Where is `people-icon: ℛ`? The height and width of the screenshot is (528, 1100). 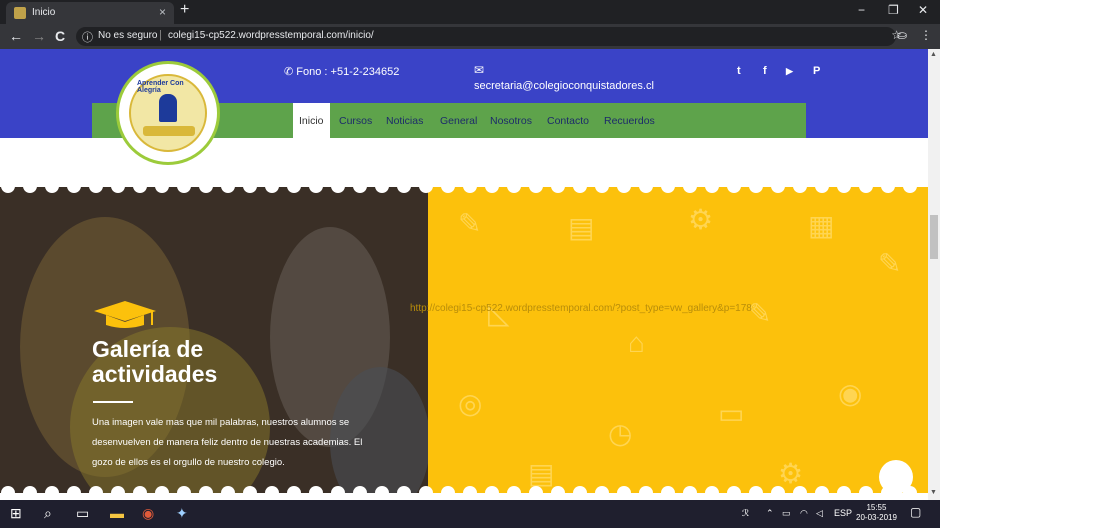 people-icon: ℛ is located at coordinates (745, 513).